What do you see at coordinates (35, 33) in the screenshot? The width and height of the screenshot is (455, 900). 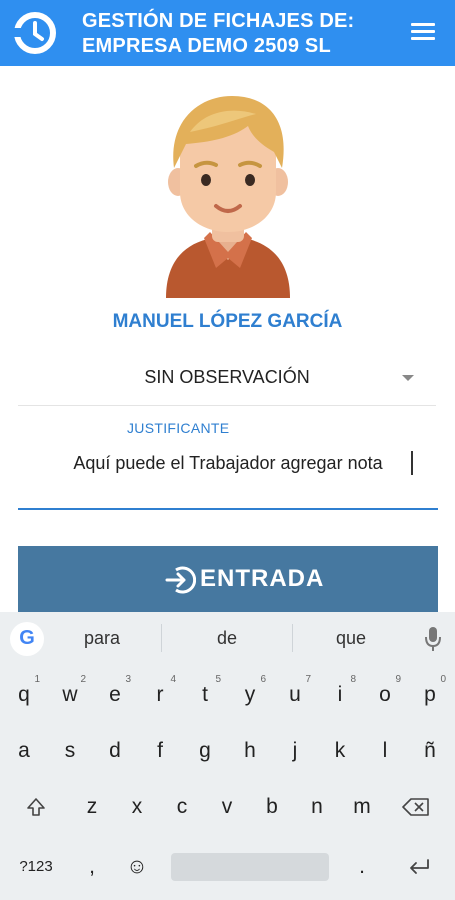 I see `clock-logo-icon` at bounding box center [35, 33].